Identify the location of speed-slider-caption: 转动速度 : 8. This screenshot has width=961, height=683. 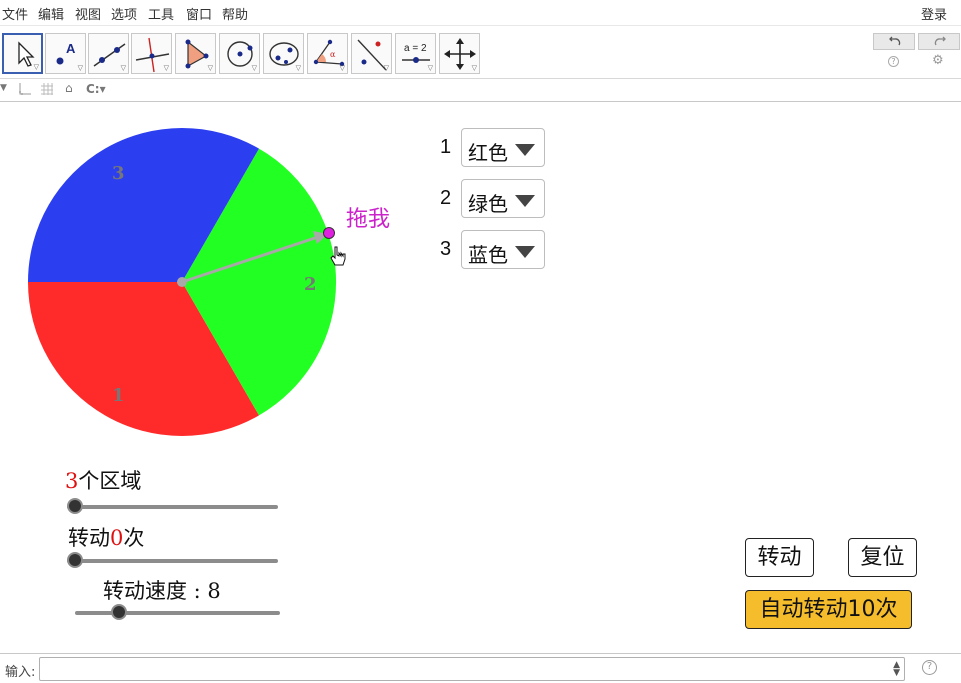
(162, 591).